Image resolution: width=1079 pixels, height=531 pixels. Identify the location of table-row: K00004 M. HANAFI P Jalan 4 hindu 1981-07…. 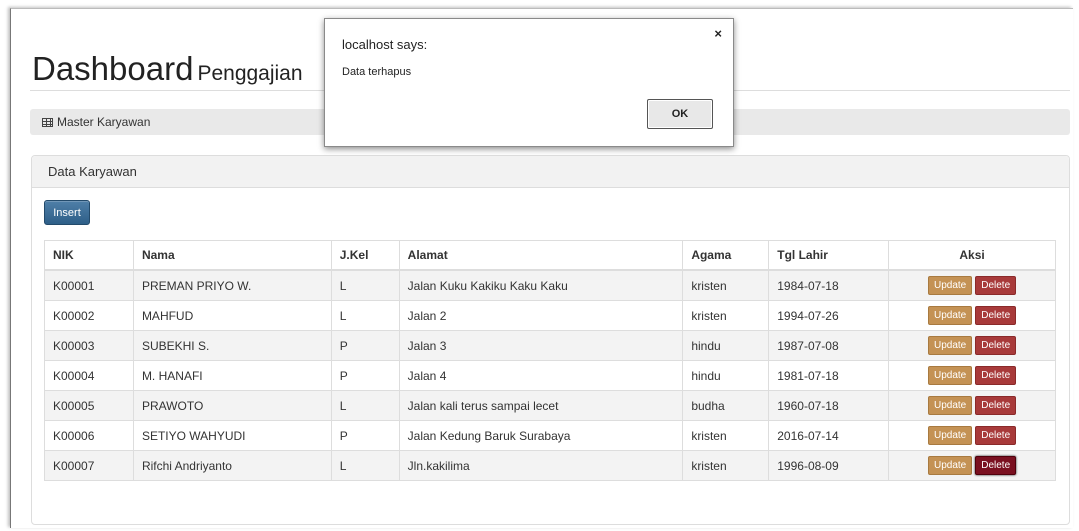
(550, 375).